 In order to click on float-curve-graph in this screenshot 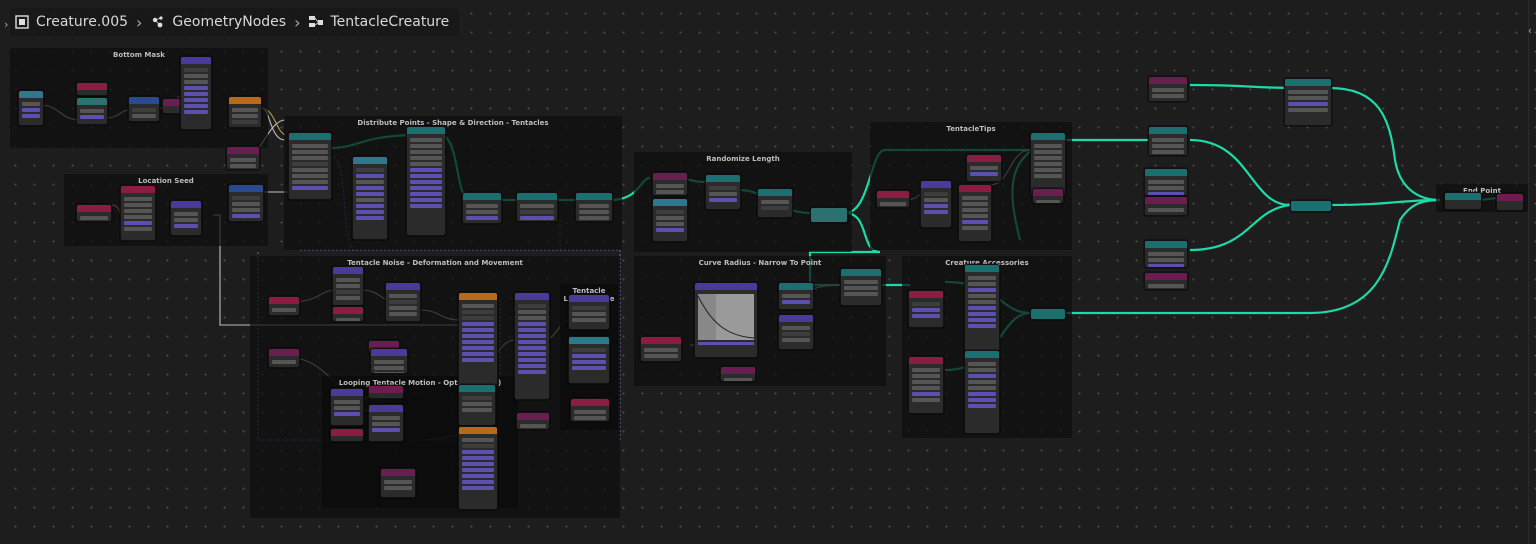, I will do `click(726, 319)`.